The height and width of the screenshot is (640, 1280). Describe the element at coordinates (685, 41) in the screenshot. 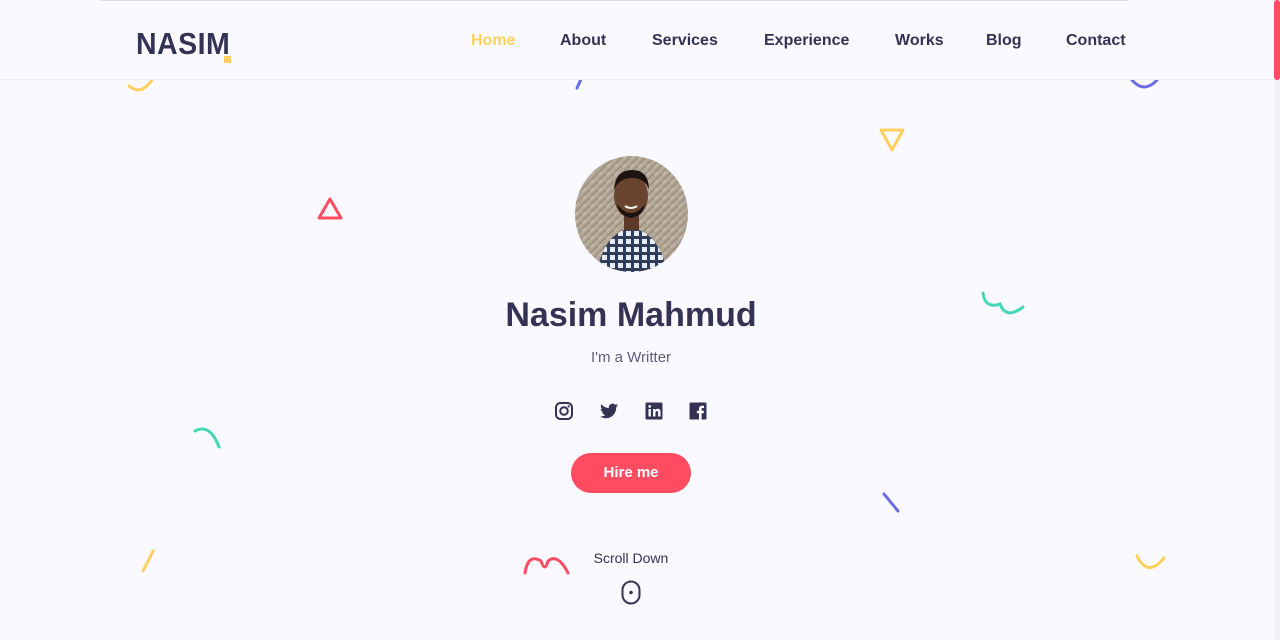

I see `nav-item-services: Services` at that location.